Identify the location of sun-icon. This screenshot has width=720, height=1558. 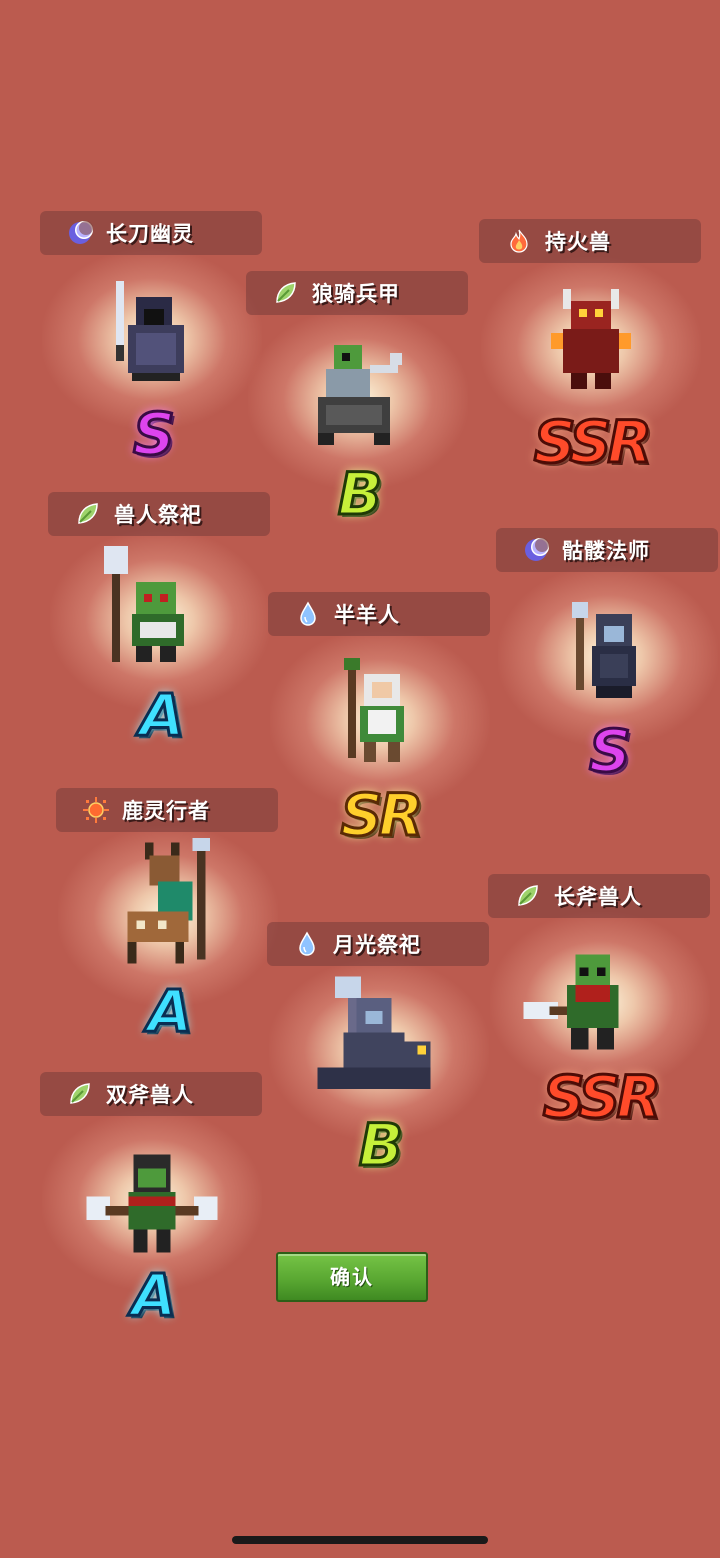
(96, 810).